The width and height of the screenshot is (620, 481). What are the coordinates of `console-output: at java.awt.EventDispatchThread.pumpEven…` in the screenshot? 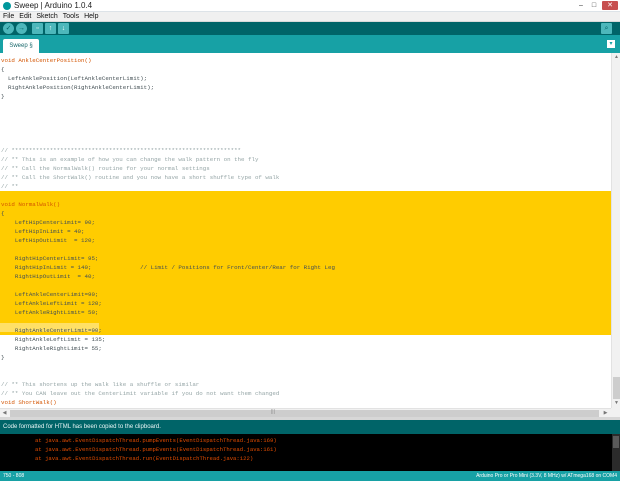 It's located at (310, 452).